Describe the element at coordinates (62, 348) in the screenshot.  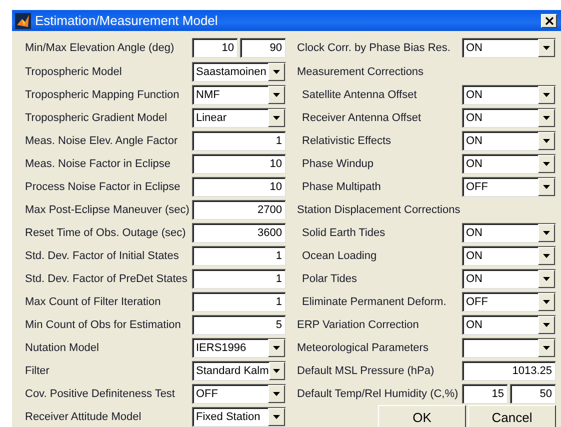
I see `field-label: Nutation Model` at that location.